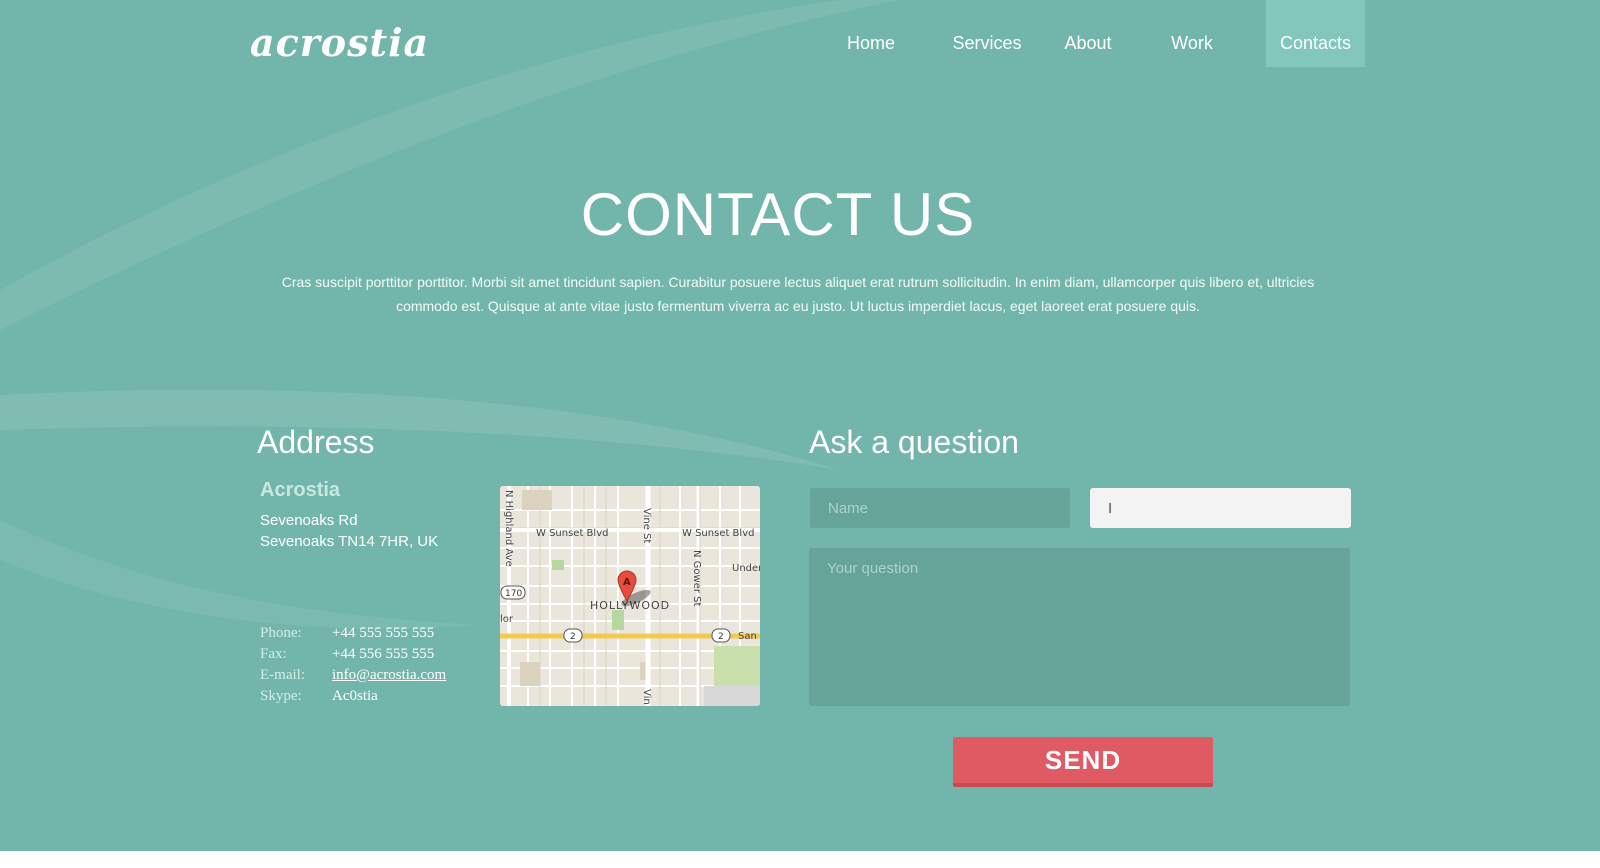 The width and height of the screenshot is (1600, 868). What do you see at coordinates (1088, 33) in the screenshot?
I see `nav-about: About` at bounding box center [1088, 33].